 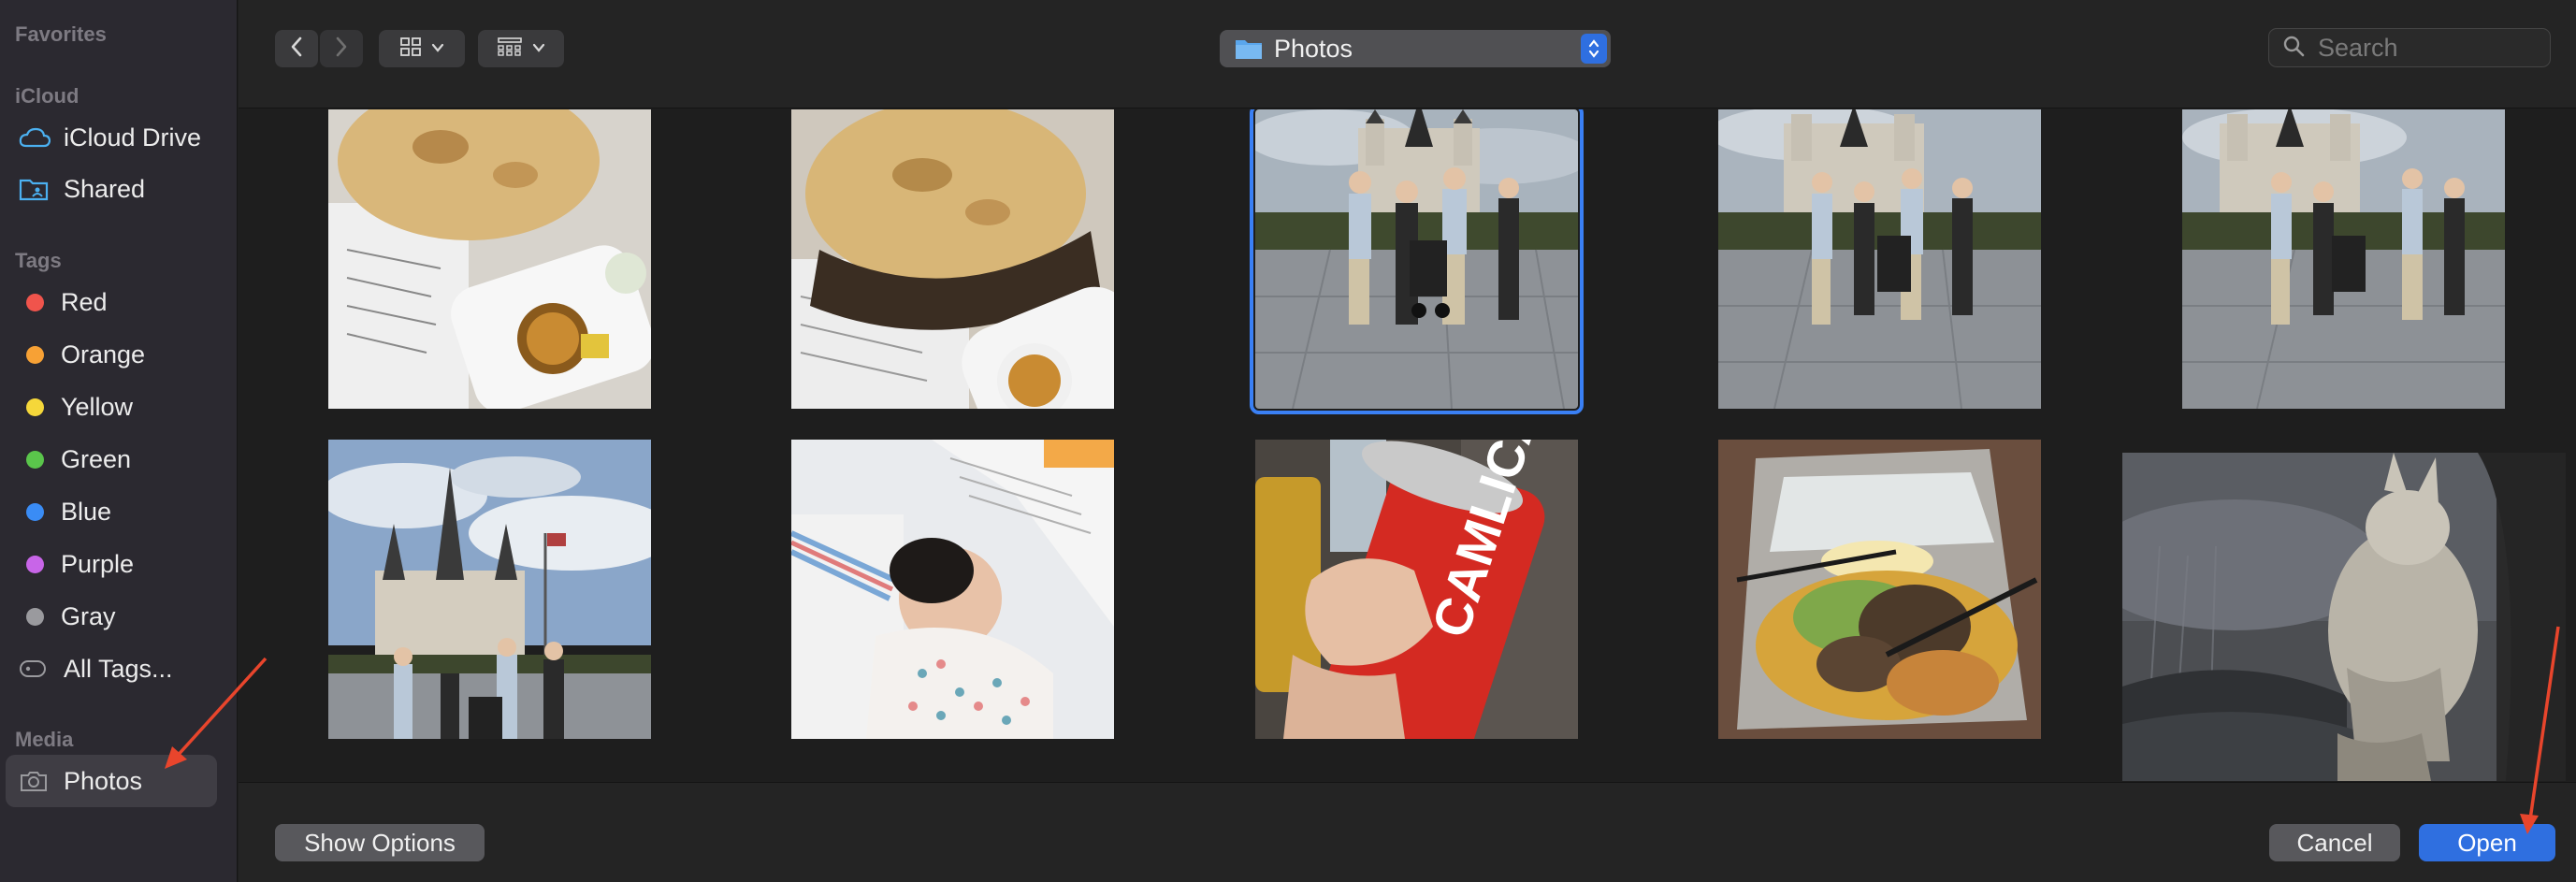 What do you see at coordinates (35, 459) in the screenshot?
I see `green-tag-icon` at bounding box center [35, 459].